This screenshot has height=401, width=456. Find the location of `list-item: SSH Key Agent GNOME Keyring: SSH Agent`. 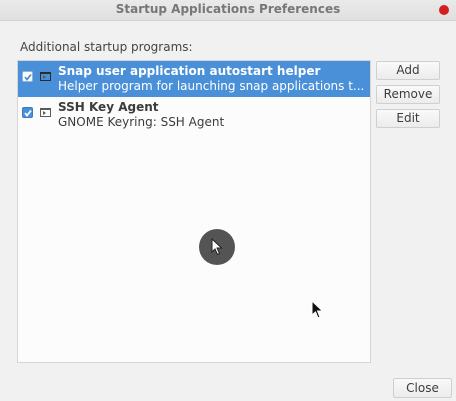

list-item: SSH Key Agent GNOME Keyring: SSH Agent is located at coordinates (194, 115).